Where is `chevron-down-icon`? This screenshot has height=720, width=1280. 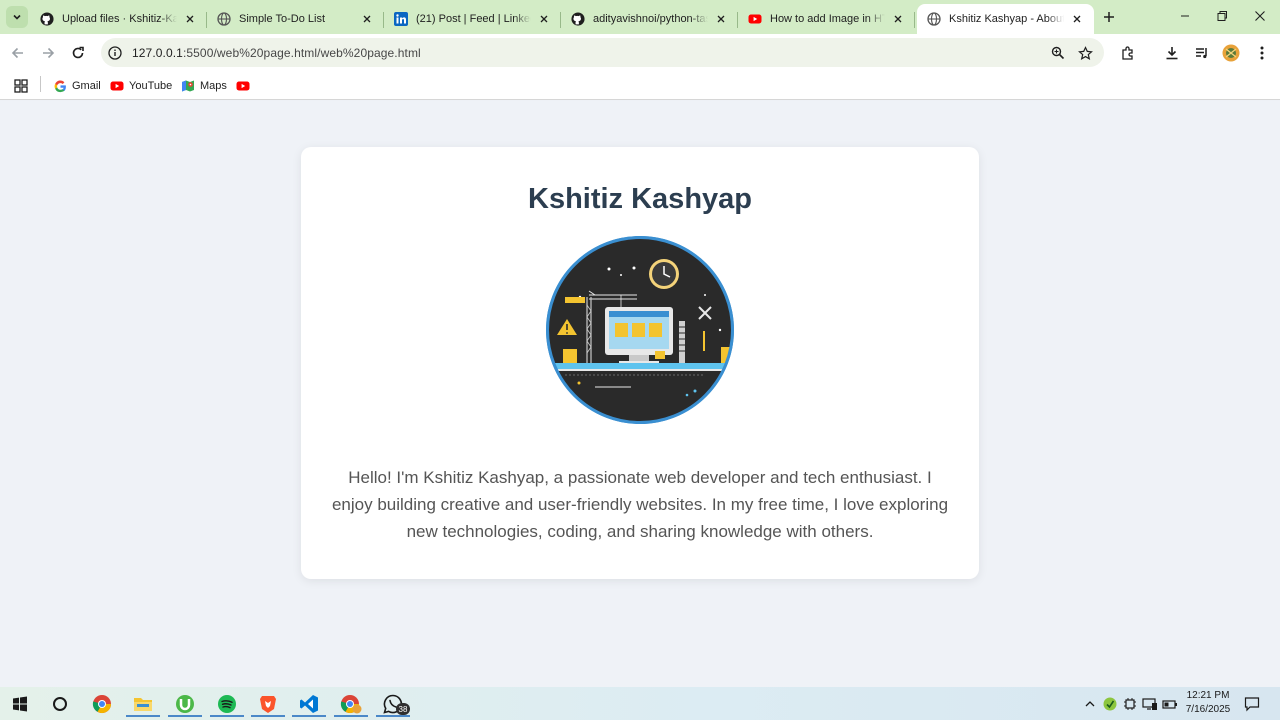
chevron-down-icon is located at coordinates (17, 17).